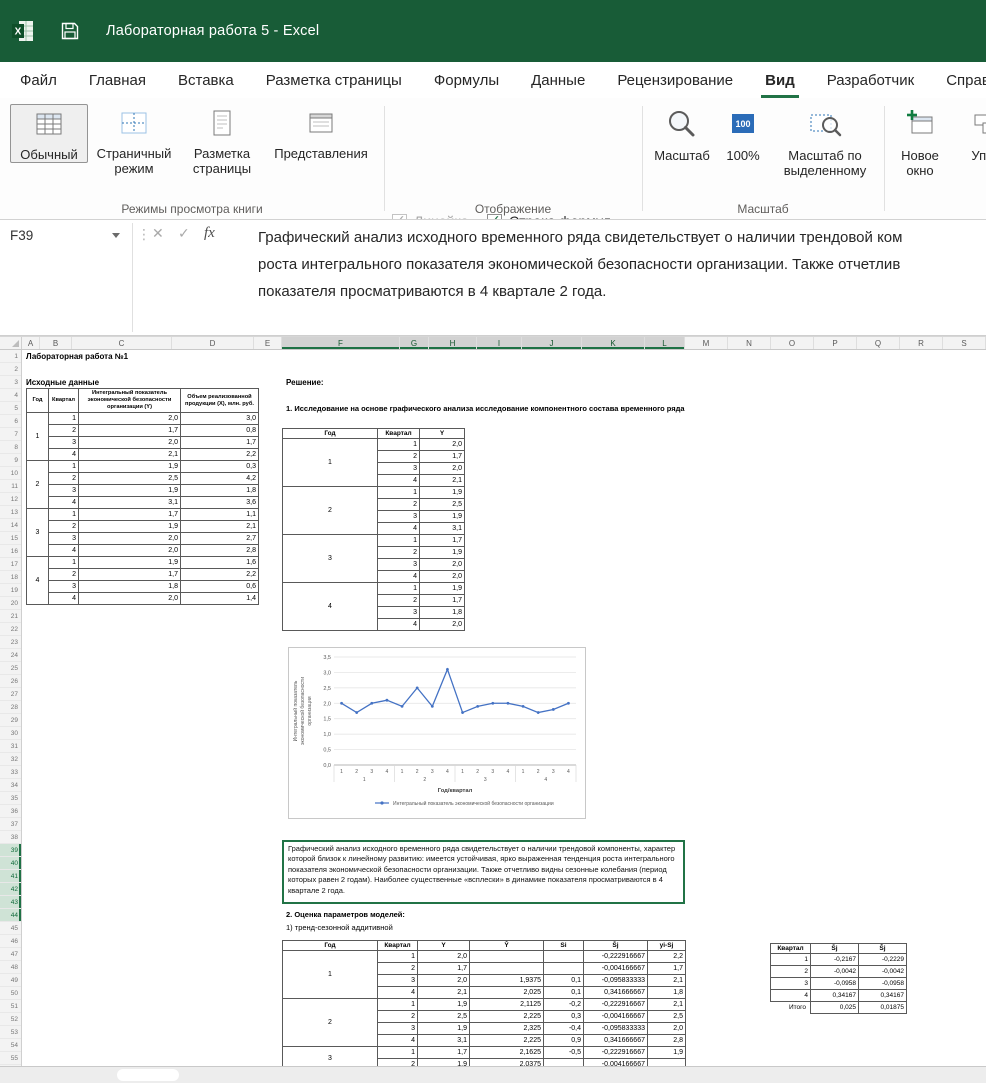  Describe the element at coordinates (10, 603) in the screenshot. I see `row-header-20: 20` at that location.